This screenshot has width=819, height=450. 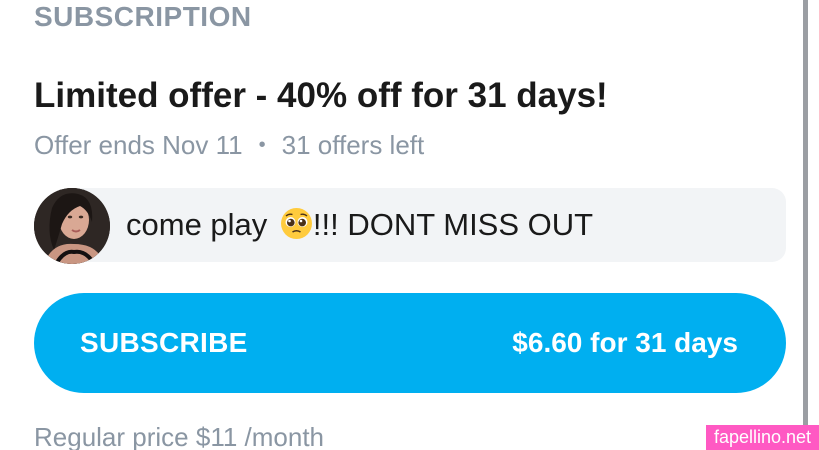 I want to click on offer-title: Limited offer - 40% off for 31 days!, so click(x=321, y=95).